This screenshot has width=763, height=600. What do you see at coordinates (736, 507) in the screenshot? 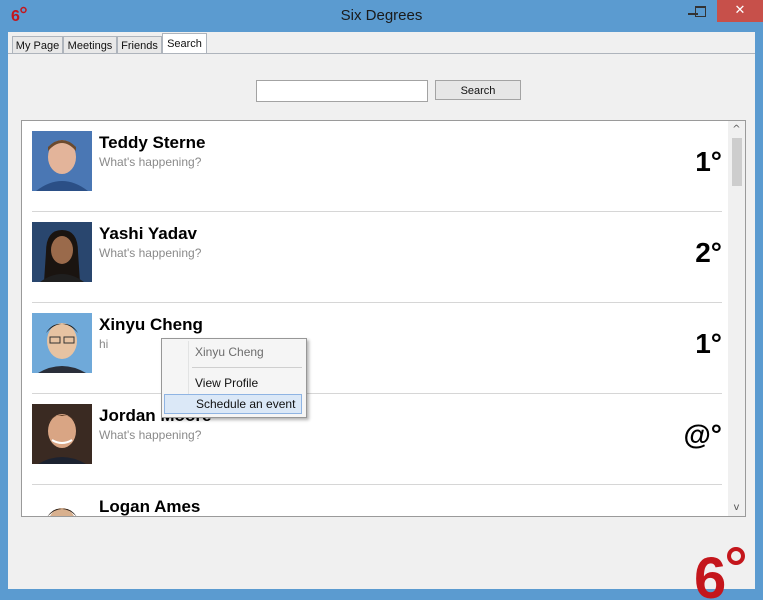
I see `scroll-down-arrow-icon: v` at bounding box center [736, 507].